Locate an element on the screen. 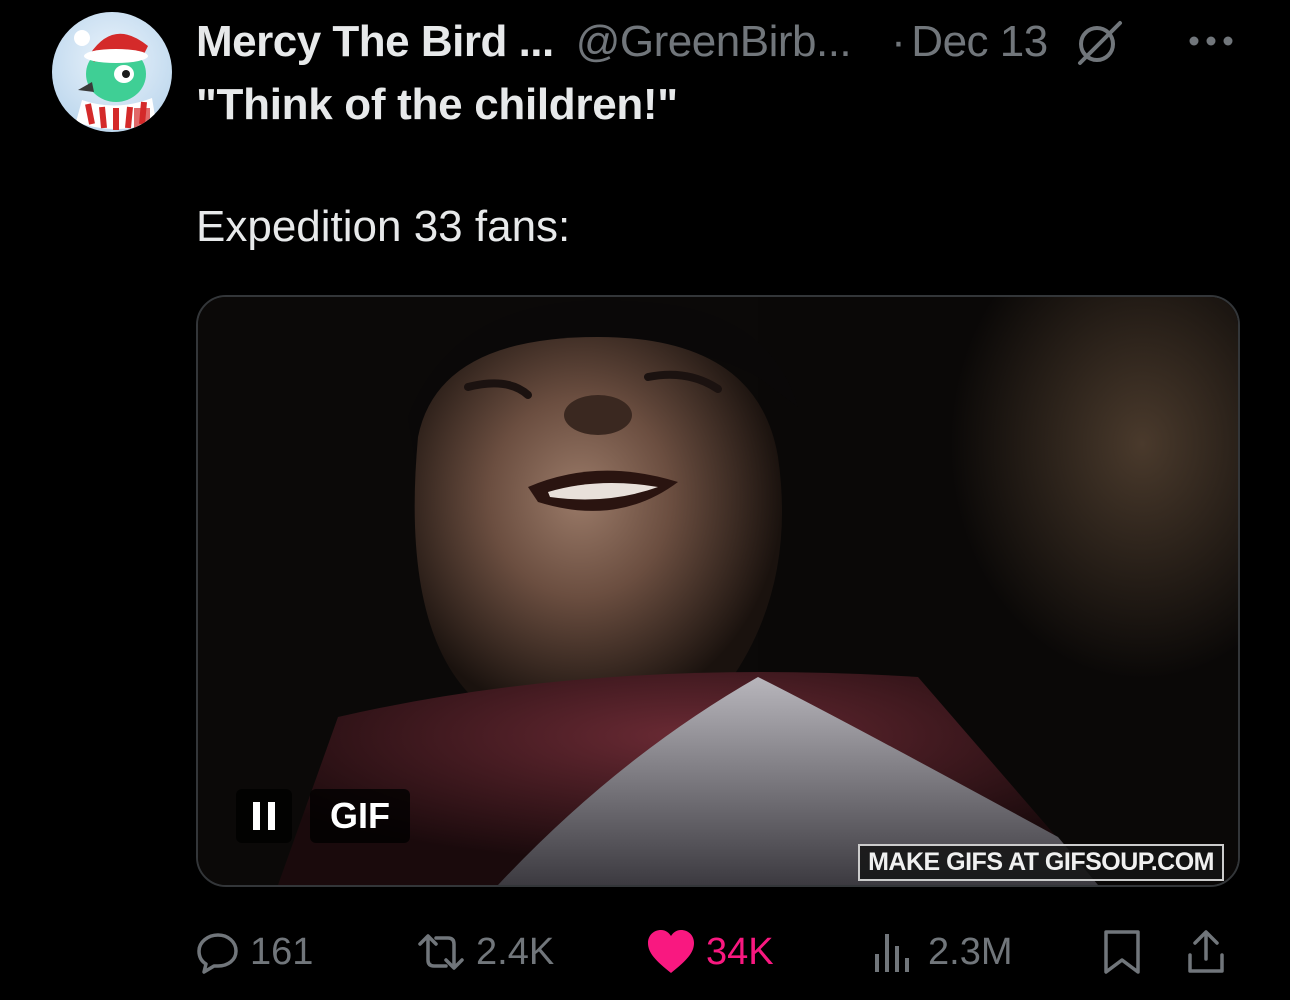 The image size is (1290, 1000). like-count: 34K is located at coordinates (740, 951).